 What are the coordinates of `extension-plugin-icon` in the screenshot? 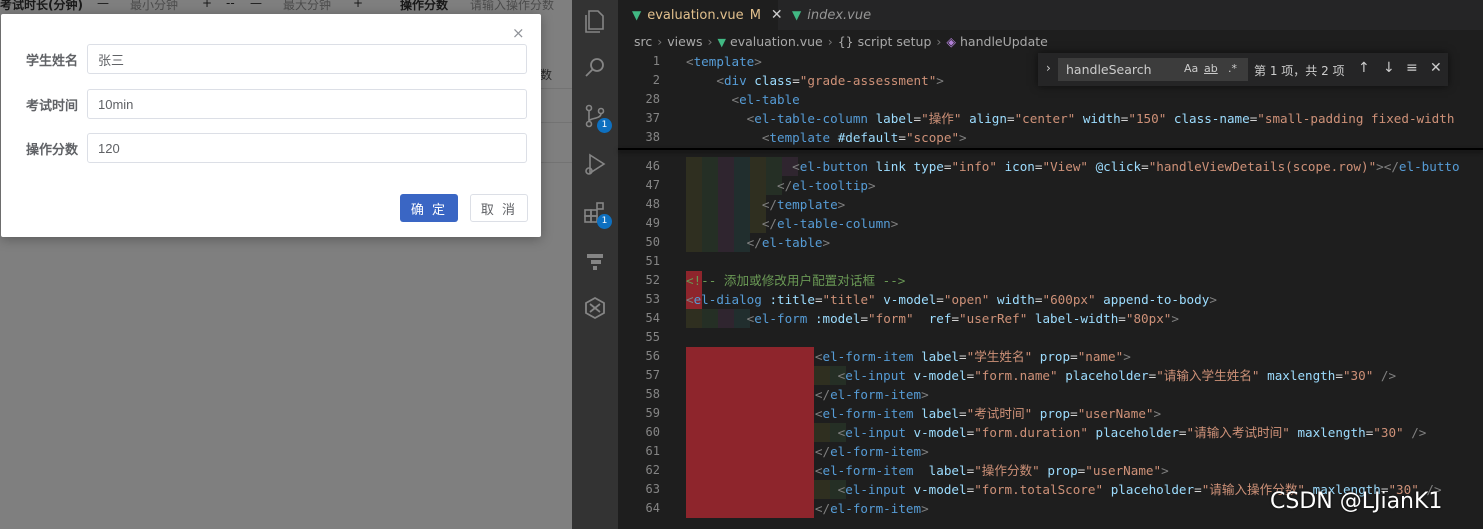 It's located at (595, 308).